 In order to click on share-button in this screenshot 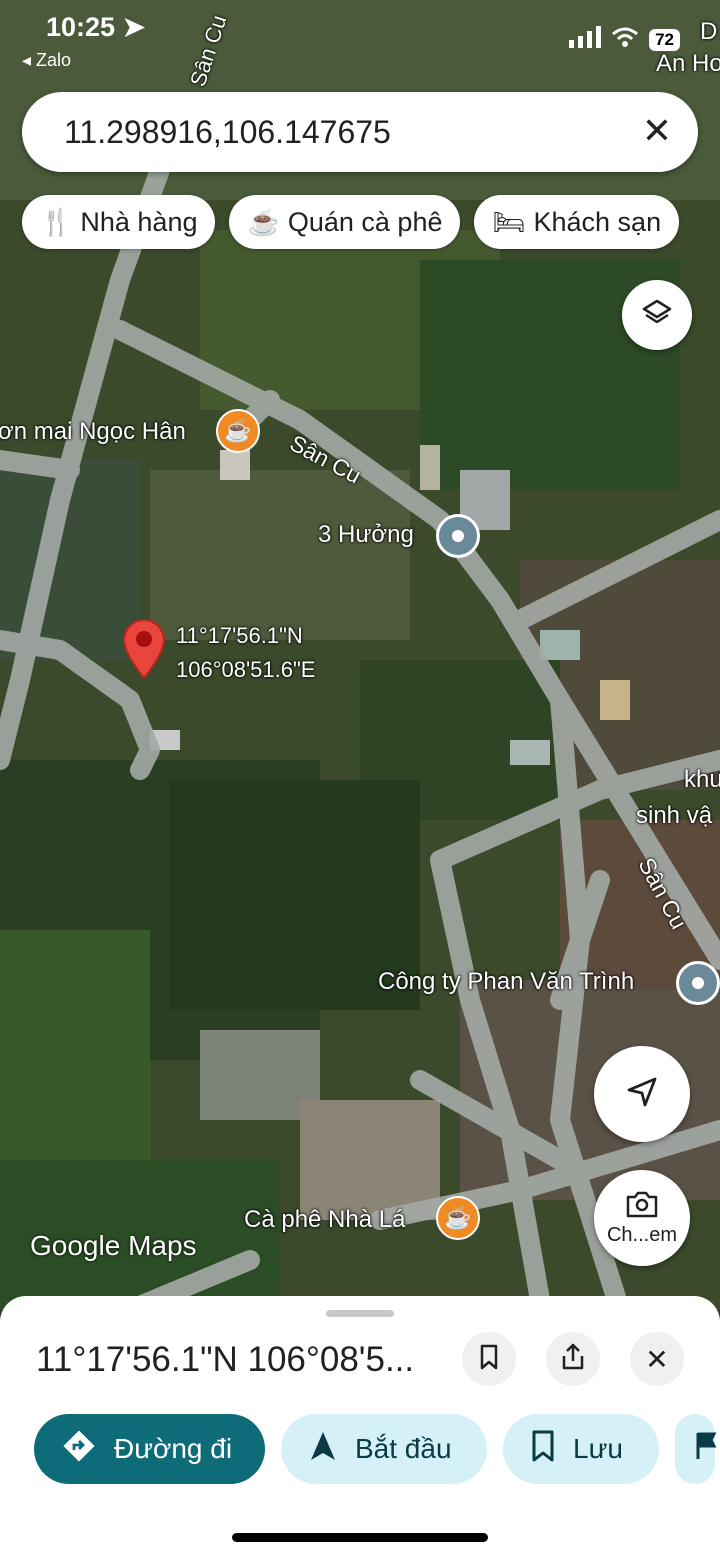, I will do `click(573, 1359)`.